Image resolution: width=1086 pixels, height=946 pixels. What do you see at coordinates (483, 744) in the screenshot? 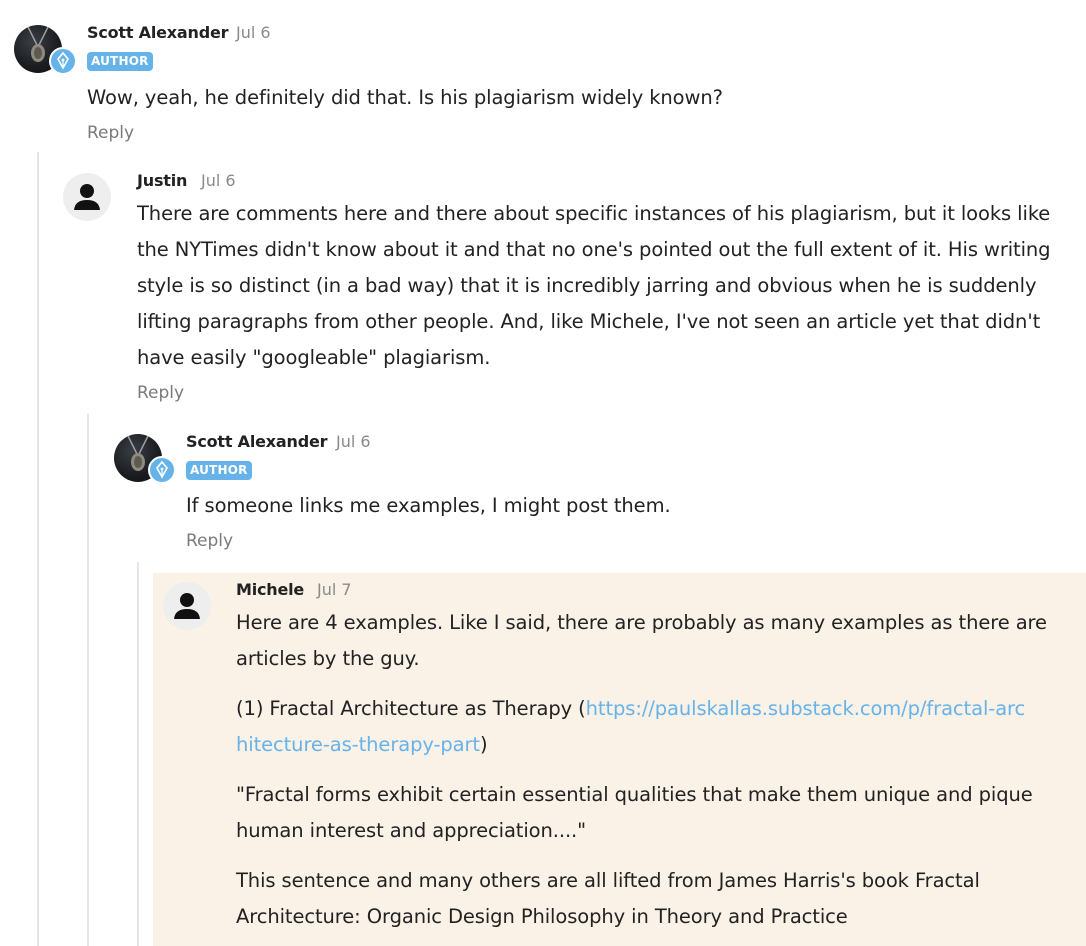
I see `paragraph-text: )` at bounding box center [483, 744].